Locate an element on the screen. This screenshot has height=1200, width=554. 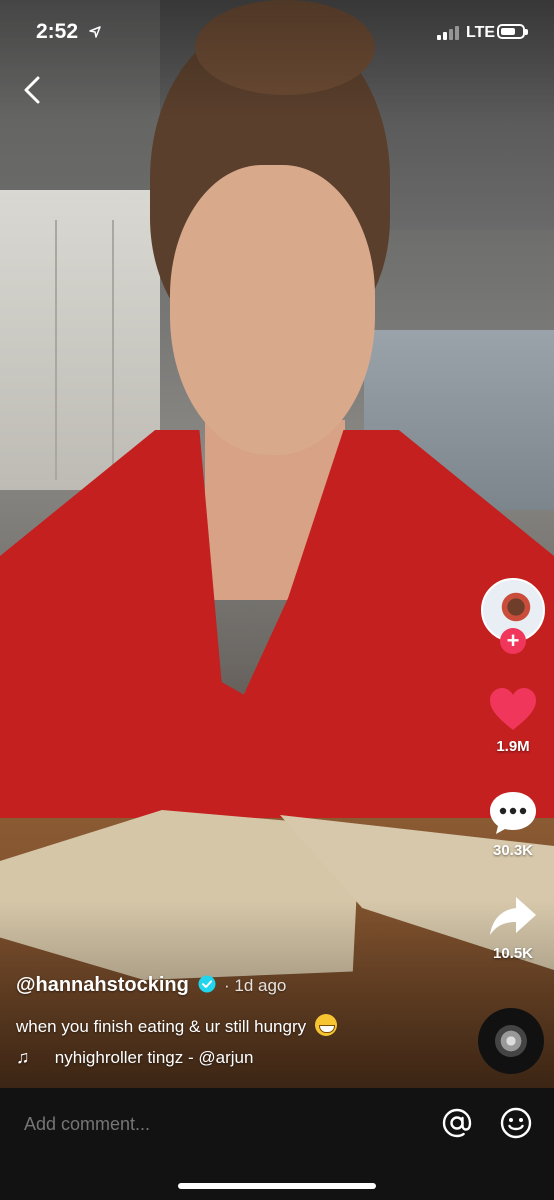
comment-count: 30.3K is located at coordinates (513, 850).